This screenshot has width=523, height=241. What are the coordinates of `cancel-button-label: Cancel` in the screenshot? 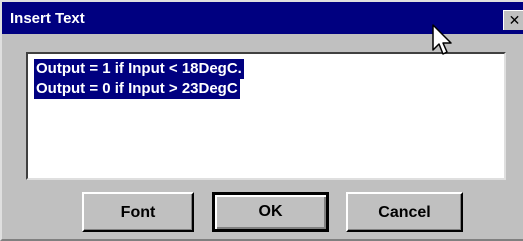 It's located at (404, 212).